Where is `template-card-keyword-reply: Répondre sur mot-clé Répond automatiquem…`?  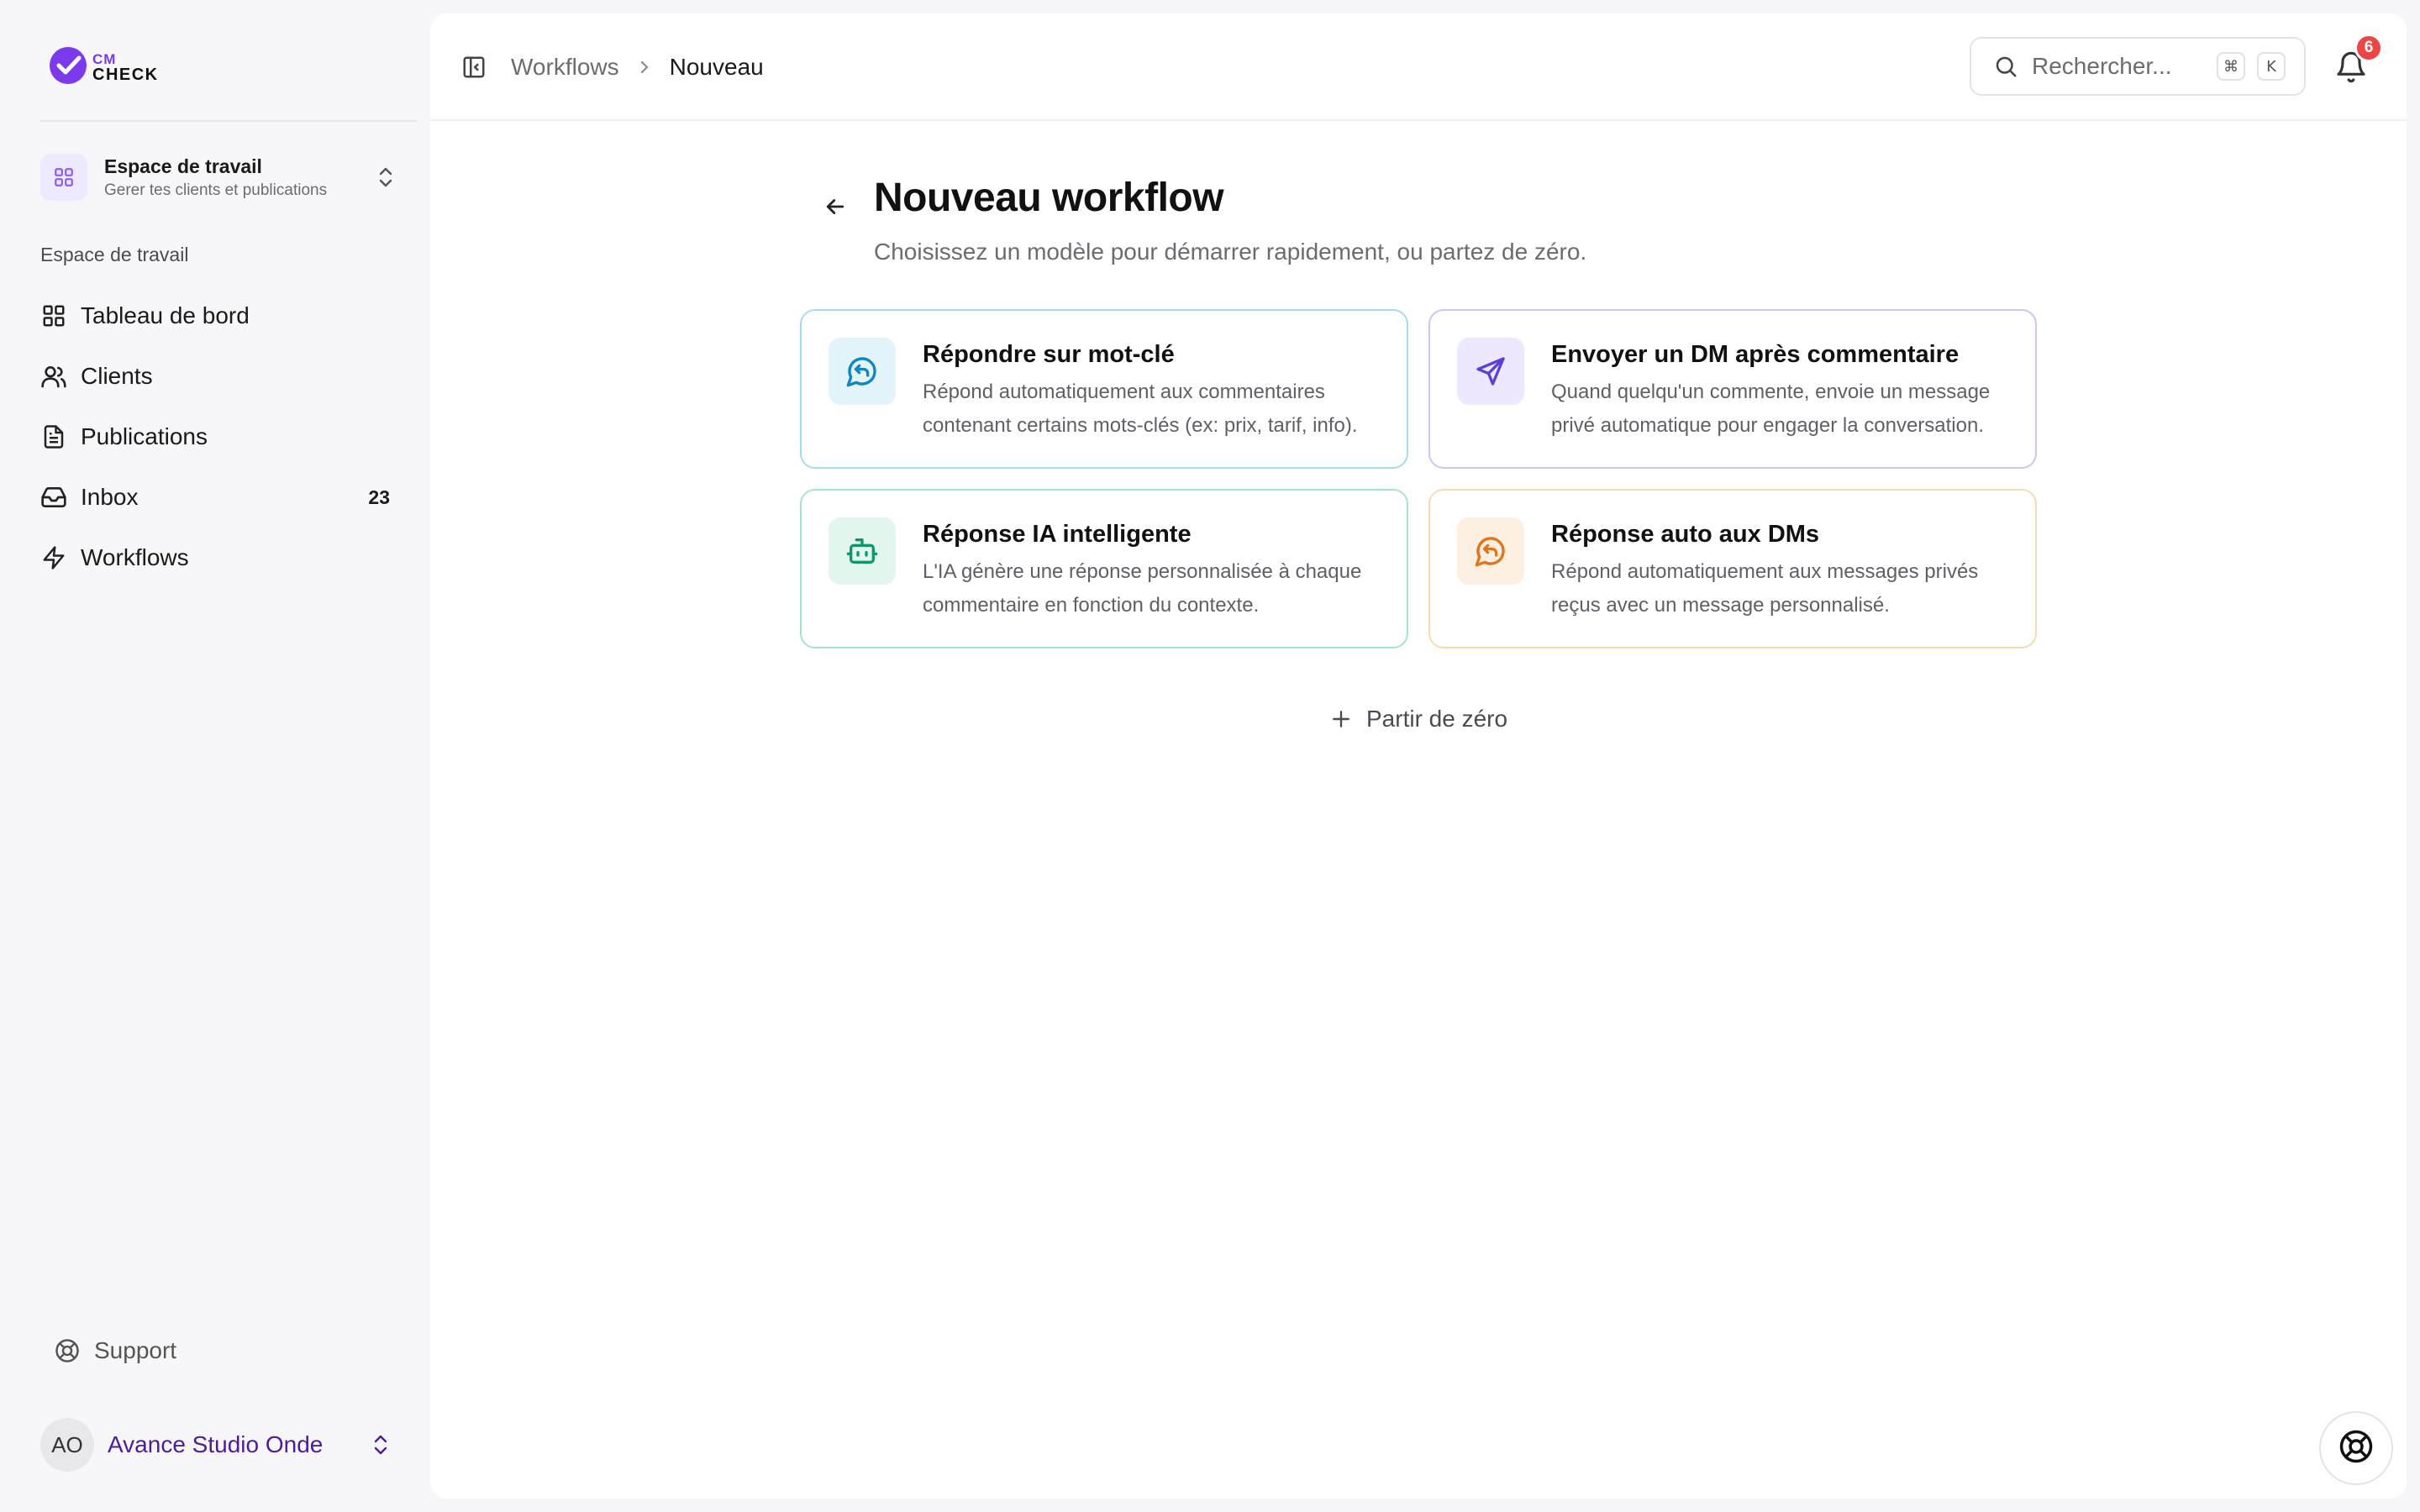
template-card-keyword-reply: Répondre sur mot-clé Répond automatiquem… is located at coordinates (1104, 389).